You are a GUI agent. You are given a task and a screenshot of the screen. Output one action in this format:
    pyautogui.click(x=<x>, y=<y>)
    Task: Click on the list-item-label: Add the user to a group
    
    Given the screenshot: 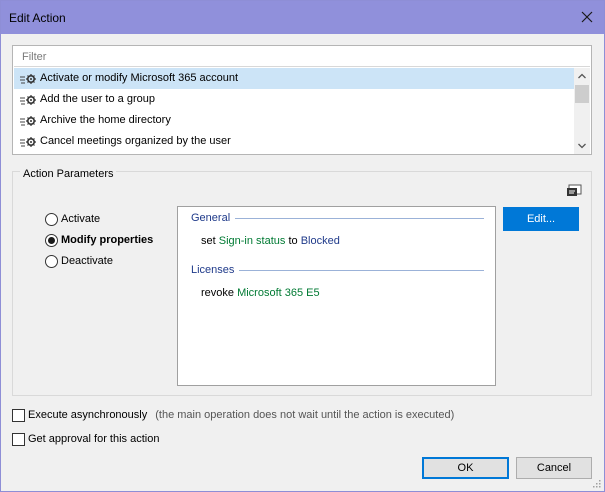 What is the action you would take?
    pyautogui.click(x=97, y=99)
    